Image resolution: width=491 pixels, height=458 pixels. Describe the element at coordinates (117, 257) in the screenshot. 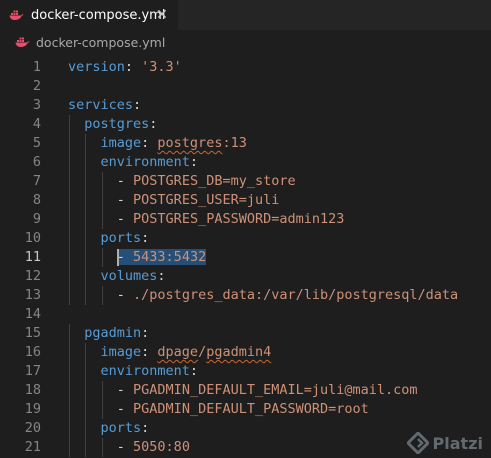

I see `text-cursor` at that location.